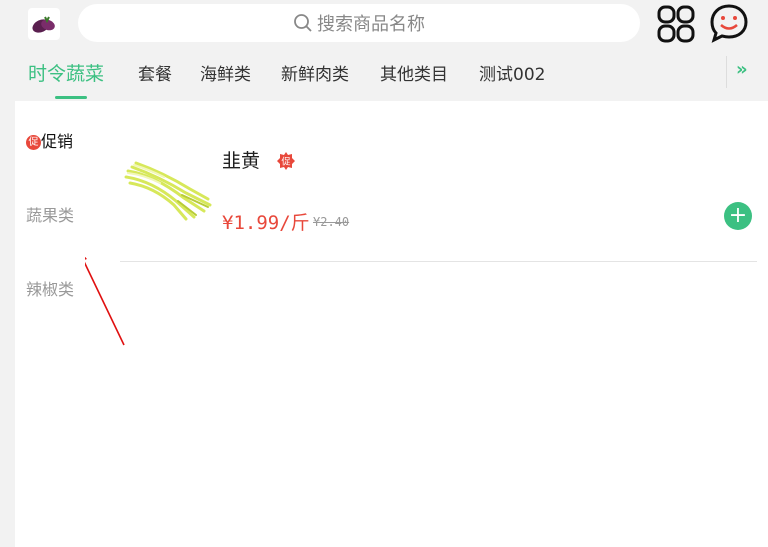 The width and height of the screenshot is (768, 547). Describe the element at coordinates (241, 159) in the screenshot. I see `product-name: 韭黄` at that location.